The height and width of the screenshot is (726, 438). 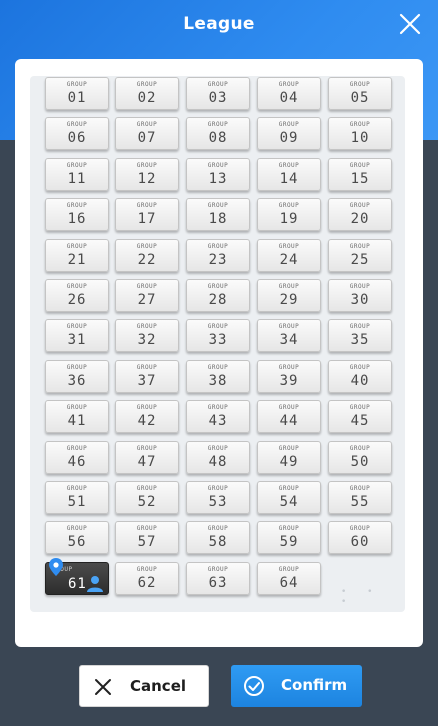 What do you see at coordinates (360, 93) in the screenshot?
I see `group-tile-05: GROUP 05` at bounding box center [360, 93].